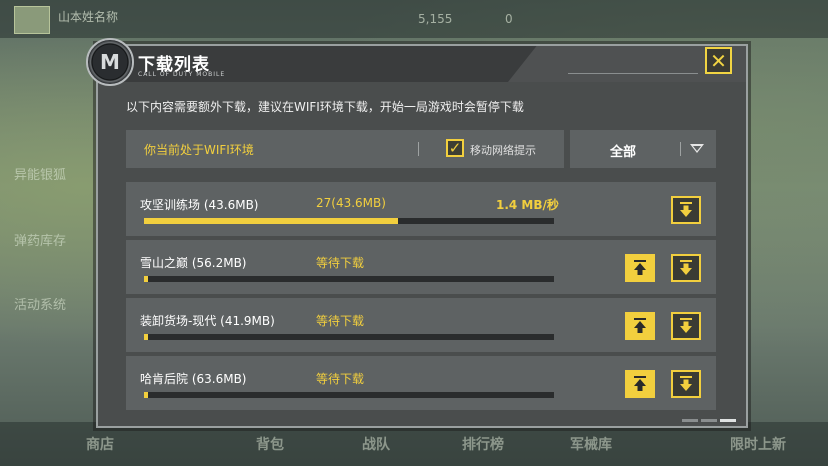  I want to click on bg-tab-armory: 军械库, so click(591, 445).